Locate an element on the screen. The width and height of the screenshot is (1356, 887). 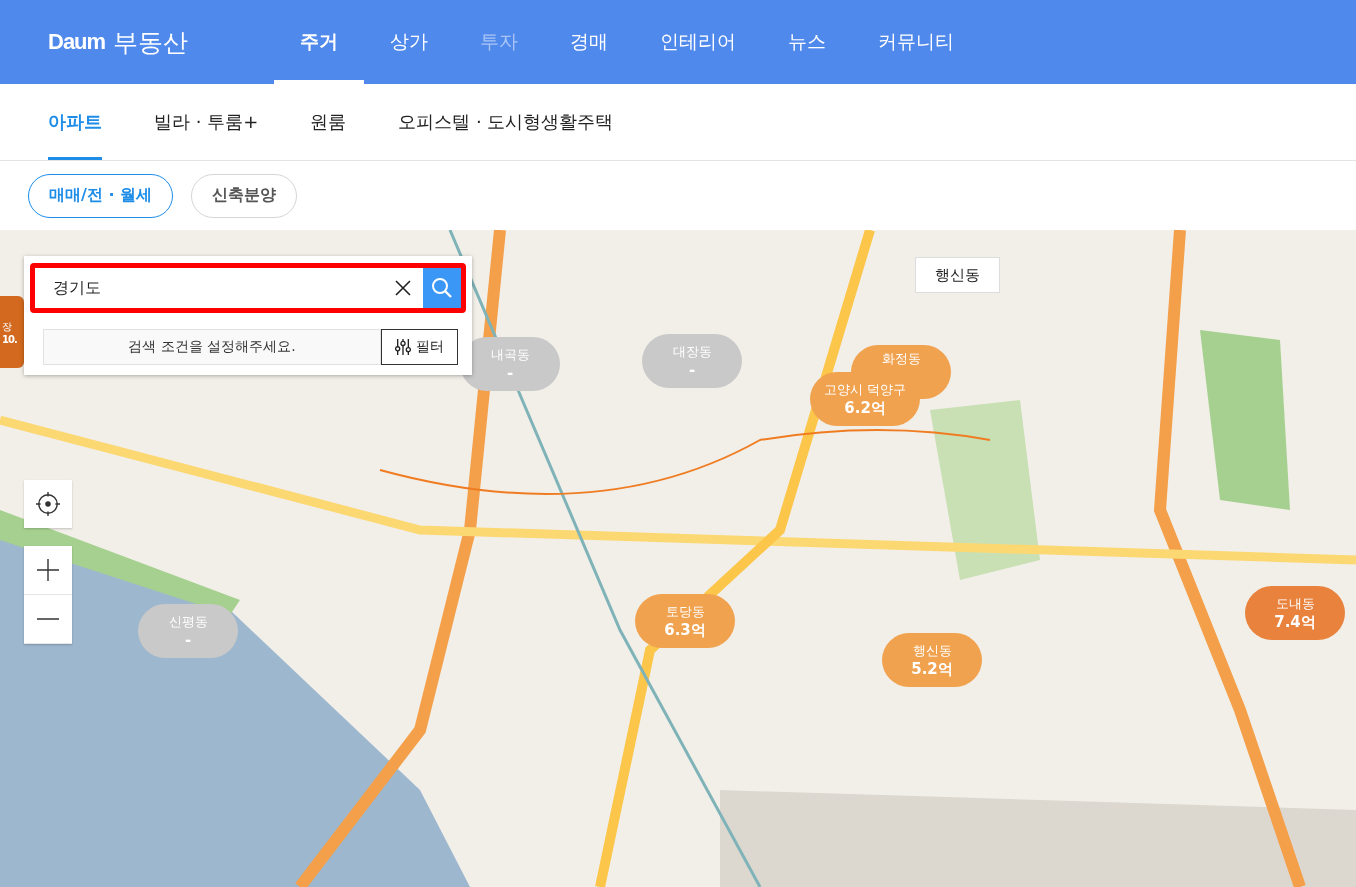
price-marker: 장 10. is located at coordinates (12, 332).